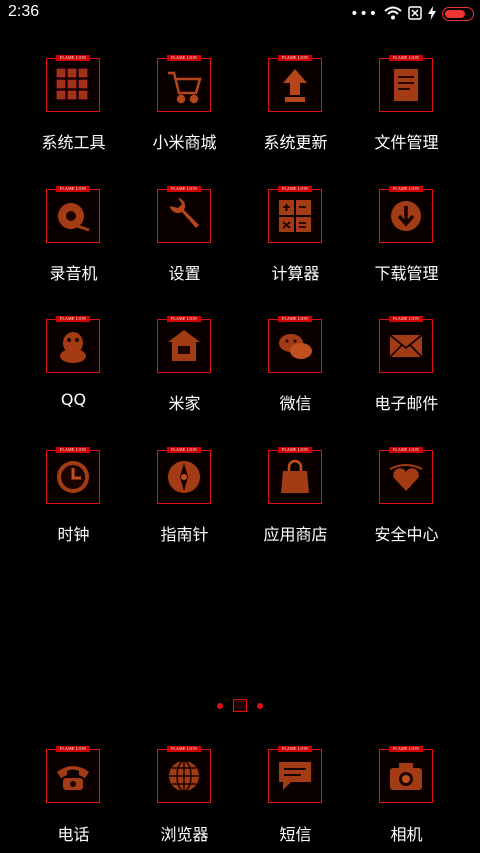 The image size is (480, 853). I want to click on app-label: 电话, so click(73, 834).